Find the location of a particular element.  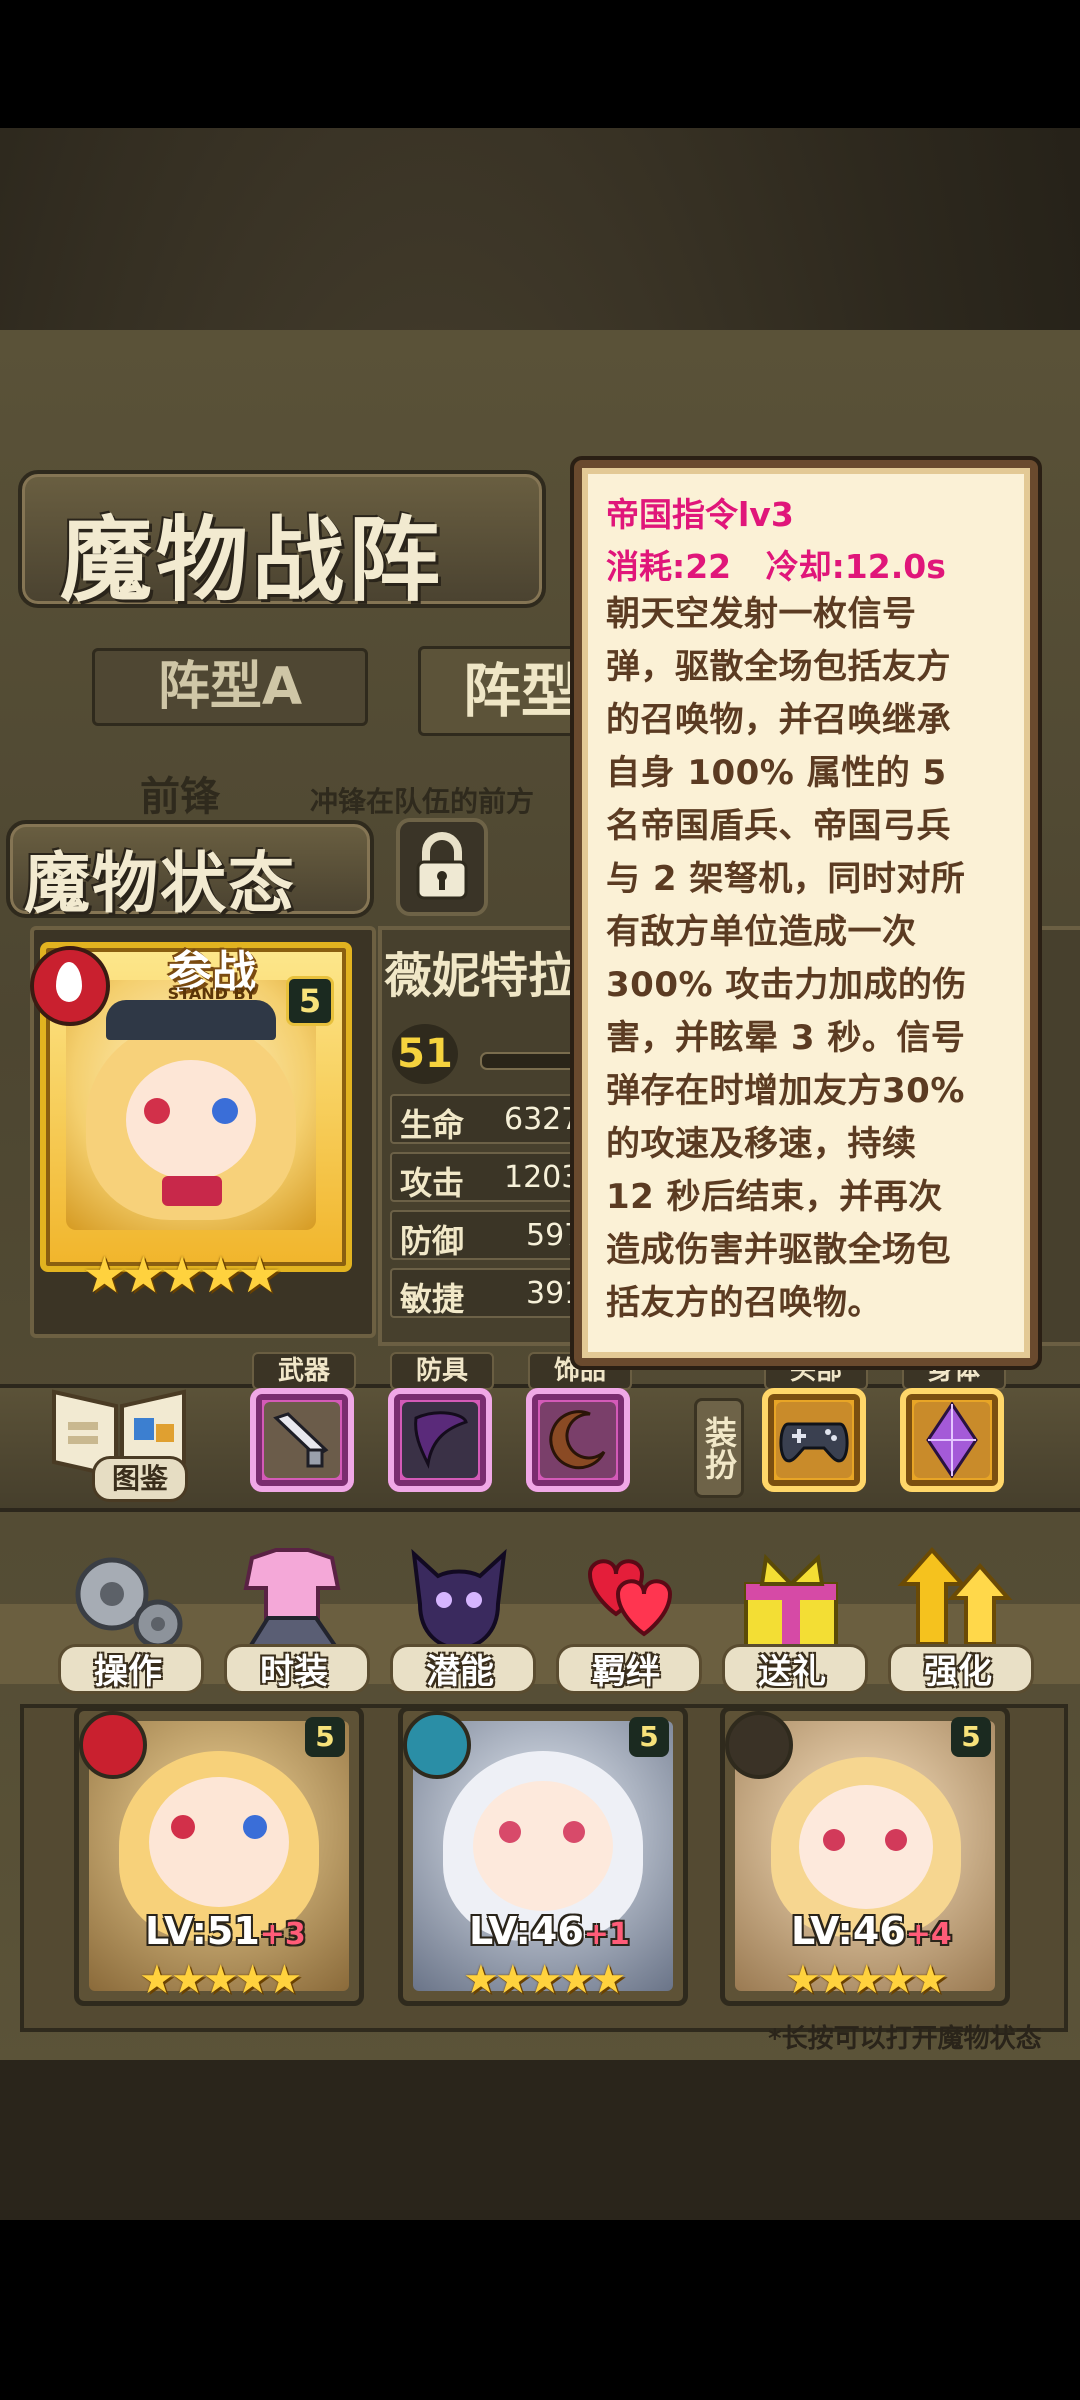

armor-slot is located at coordinates (440, 1440).